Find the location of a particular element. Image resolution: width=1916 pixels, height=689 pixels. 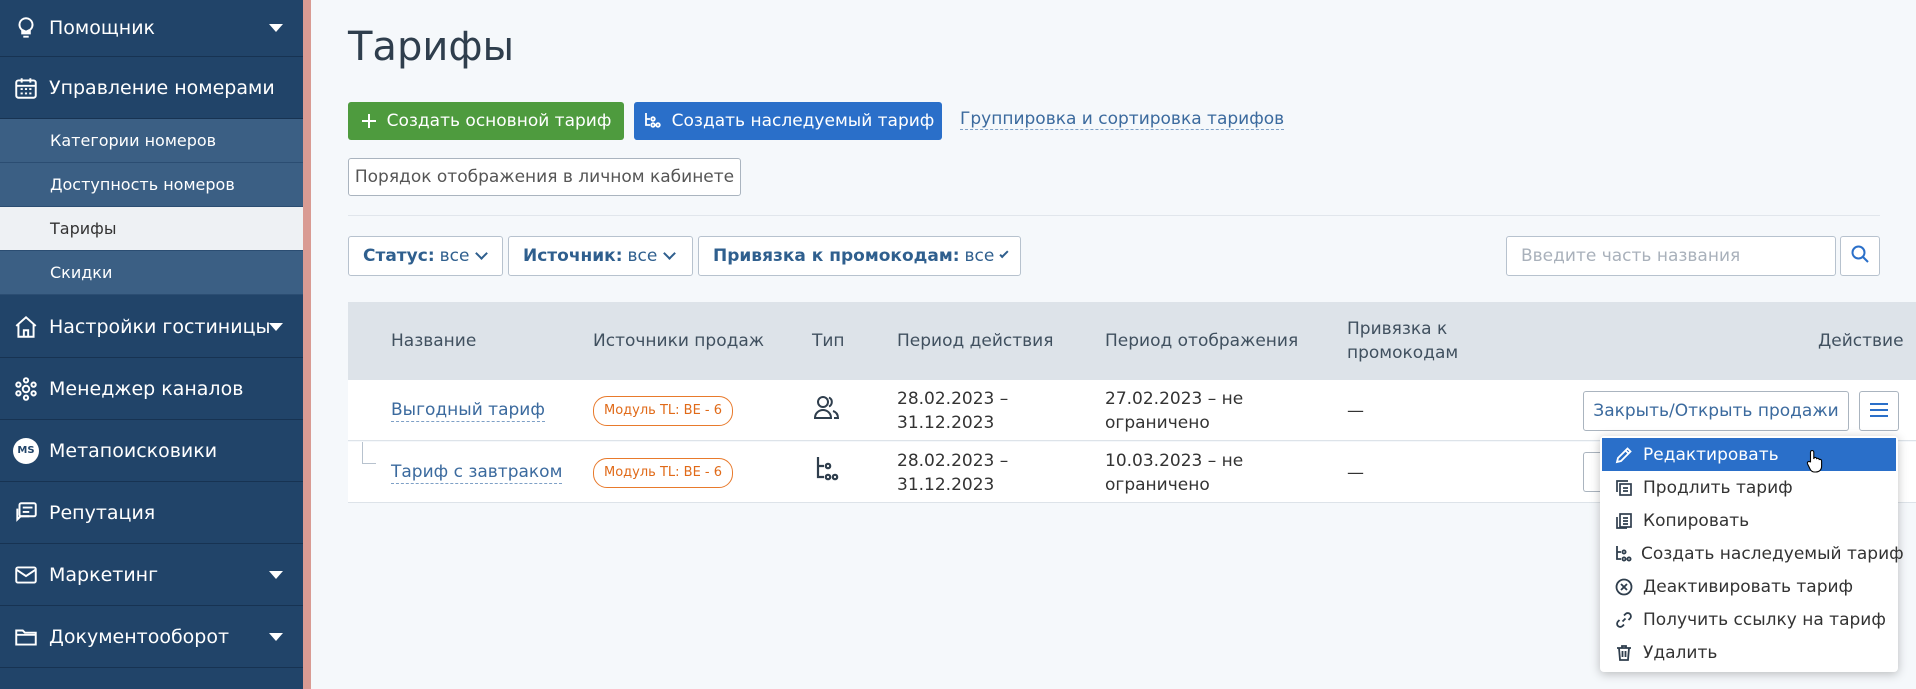

home-icon is located at coordinates (26, 327).